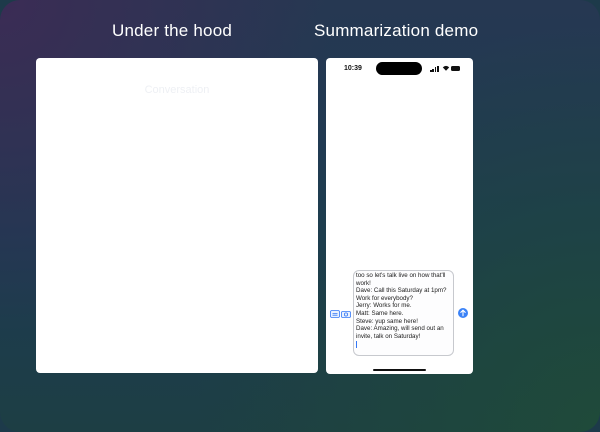 Image resolution: width=600 pixels, height=432 pixels. What do you see at coordinates (363, 283) in the screenshot?
I see `message-text-line: work!` at bounding box center [363, 283].